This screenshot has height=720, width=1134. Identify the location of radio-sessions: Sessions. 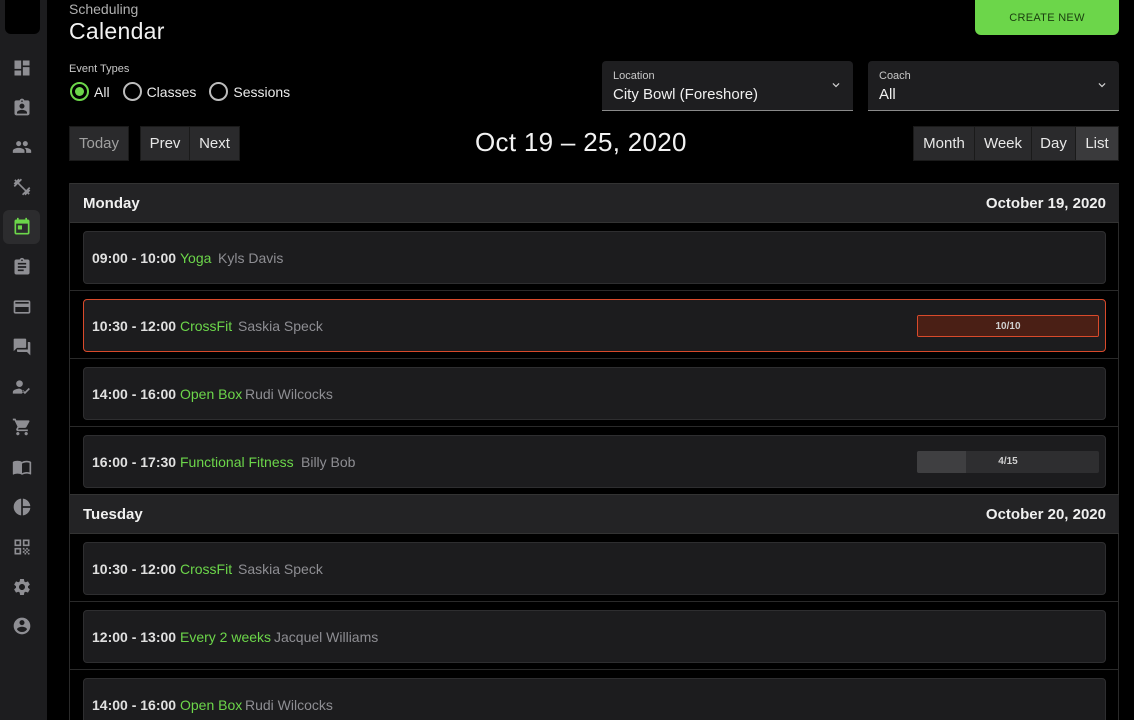
(249, 91).